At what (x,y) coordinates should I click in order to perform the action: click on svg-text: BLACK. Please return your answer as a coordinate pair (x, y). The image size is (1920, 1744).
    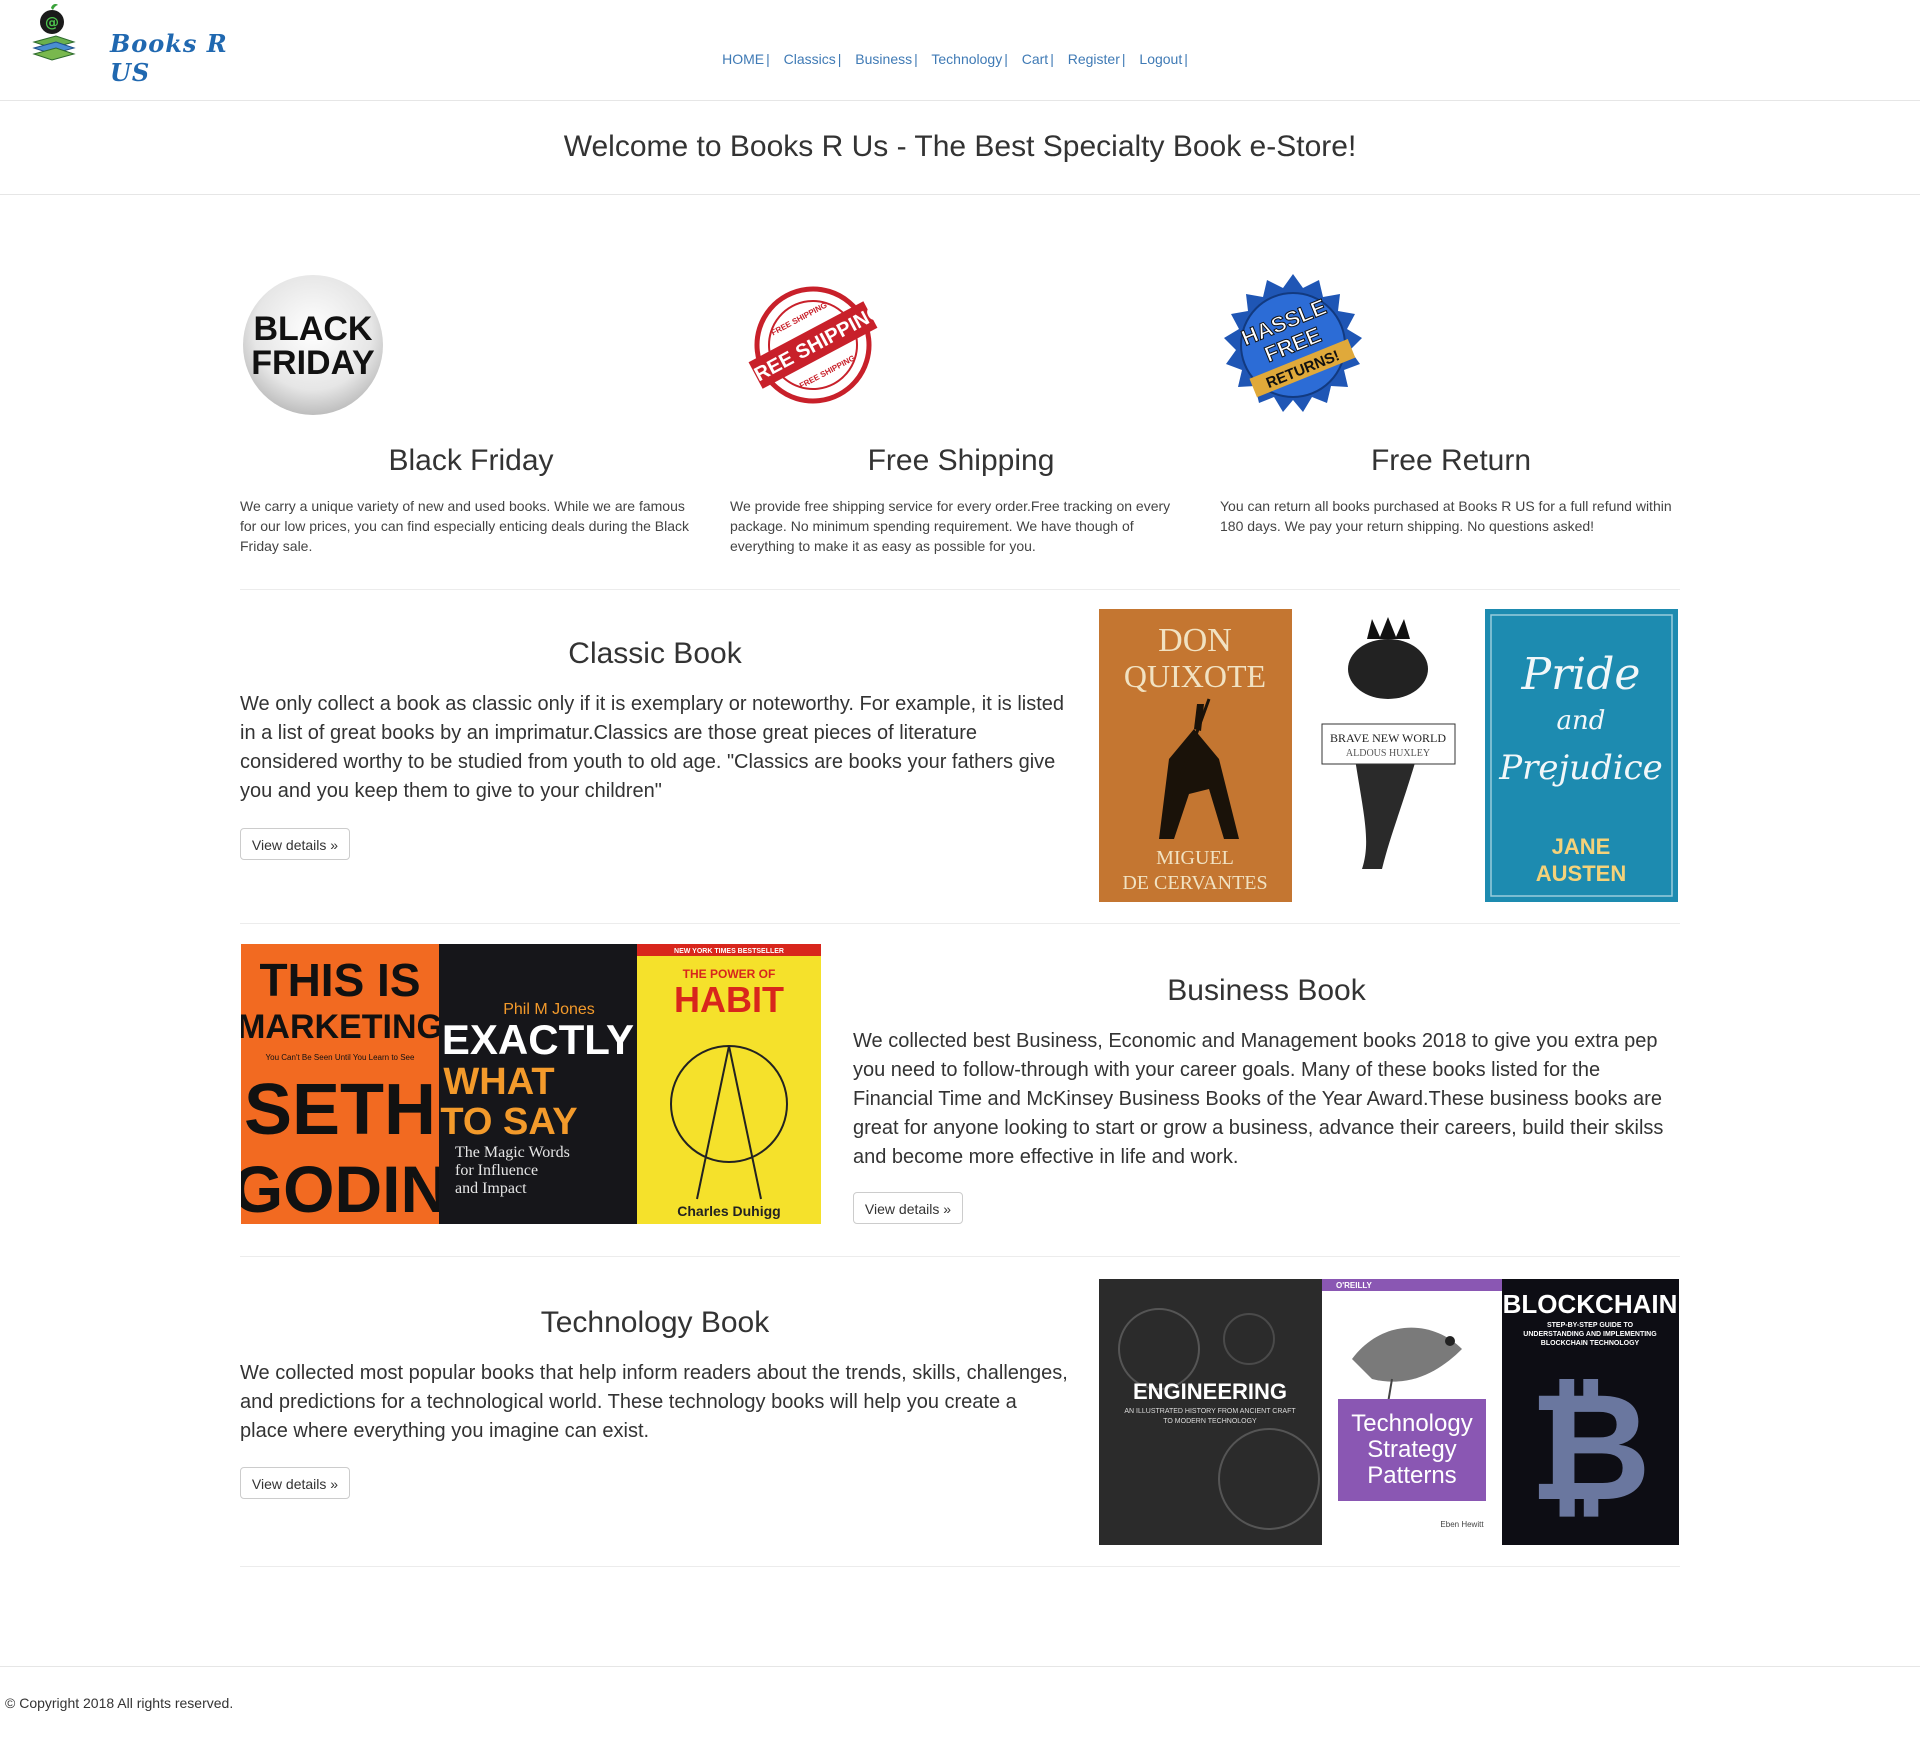
    Looking at the image, I should click on (313, 329).